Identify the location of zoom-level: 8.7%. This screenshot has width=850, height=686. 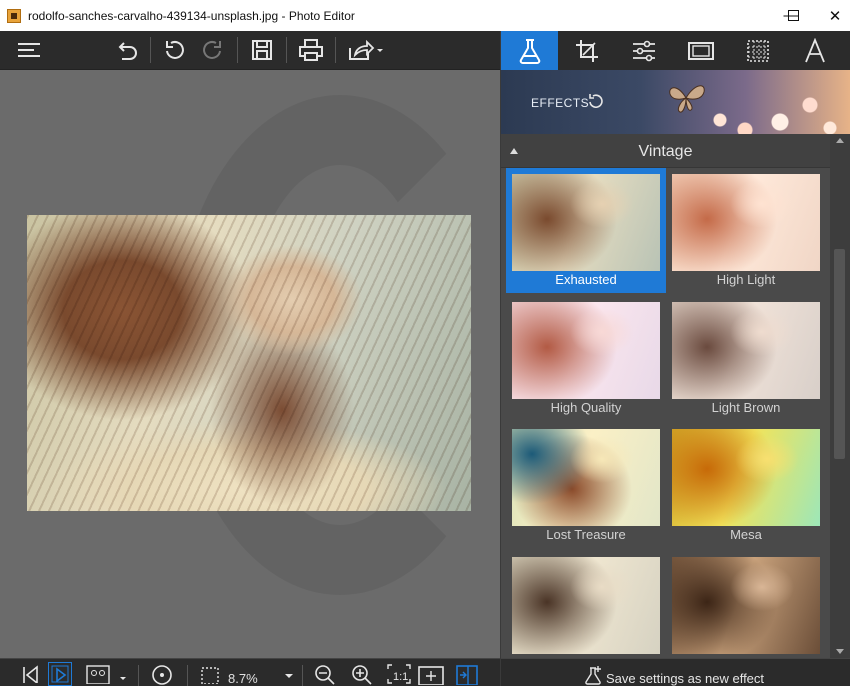
(243, 678).